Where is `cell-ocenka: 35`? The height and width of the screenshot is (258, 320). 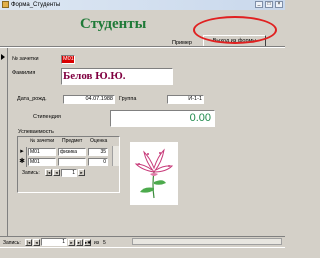
cell-ocenka: 35 is located at coordinates (98, 152).